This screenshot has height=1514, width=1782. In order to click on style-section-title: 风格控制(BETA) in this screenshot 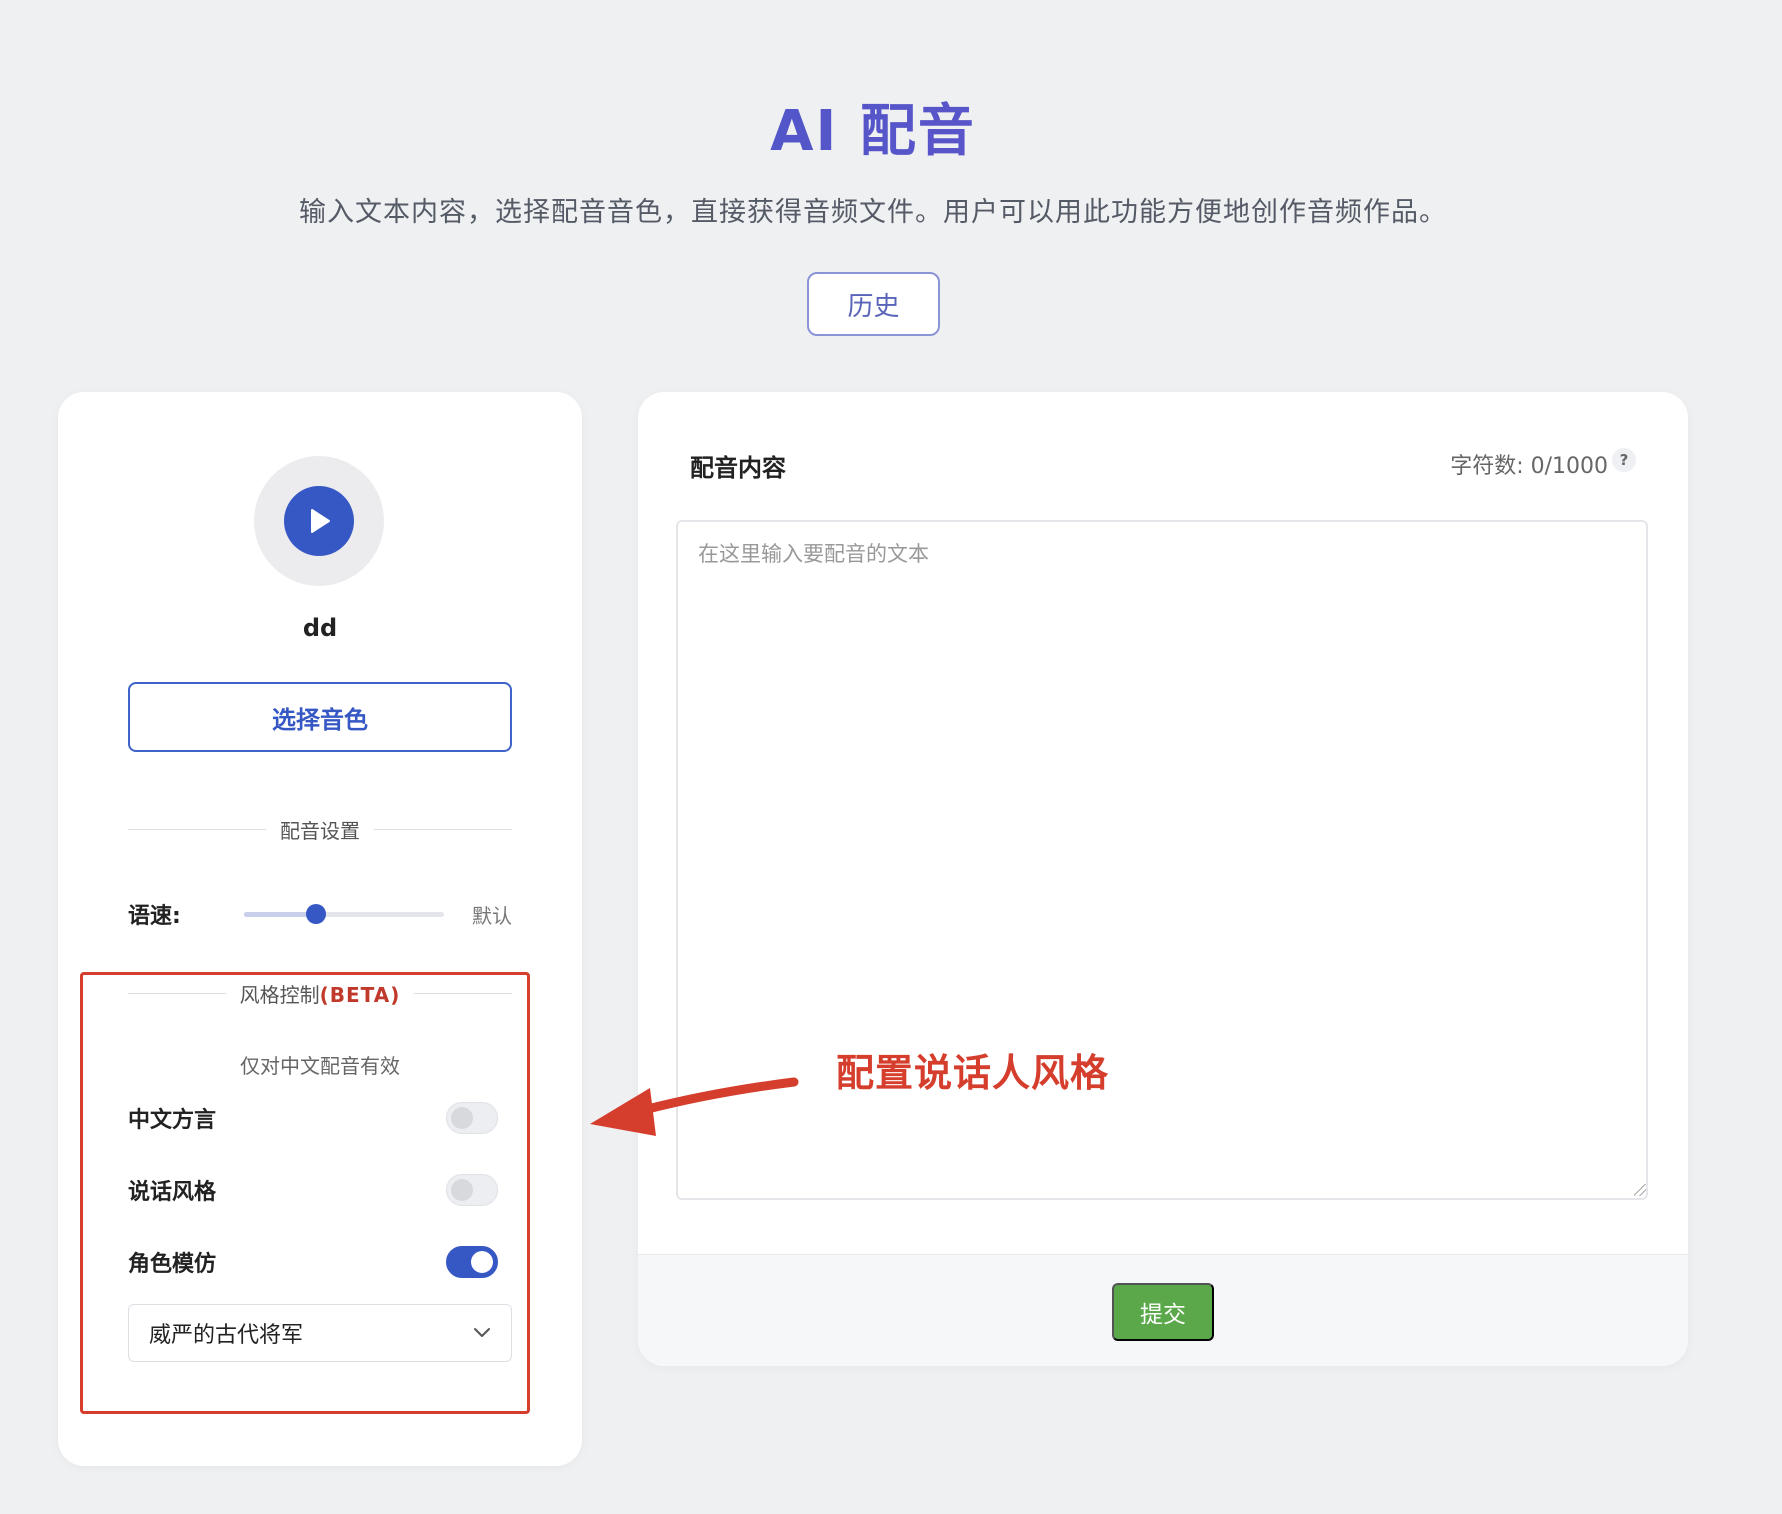, I will do `click(320, 993)`.